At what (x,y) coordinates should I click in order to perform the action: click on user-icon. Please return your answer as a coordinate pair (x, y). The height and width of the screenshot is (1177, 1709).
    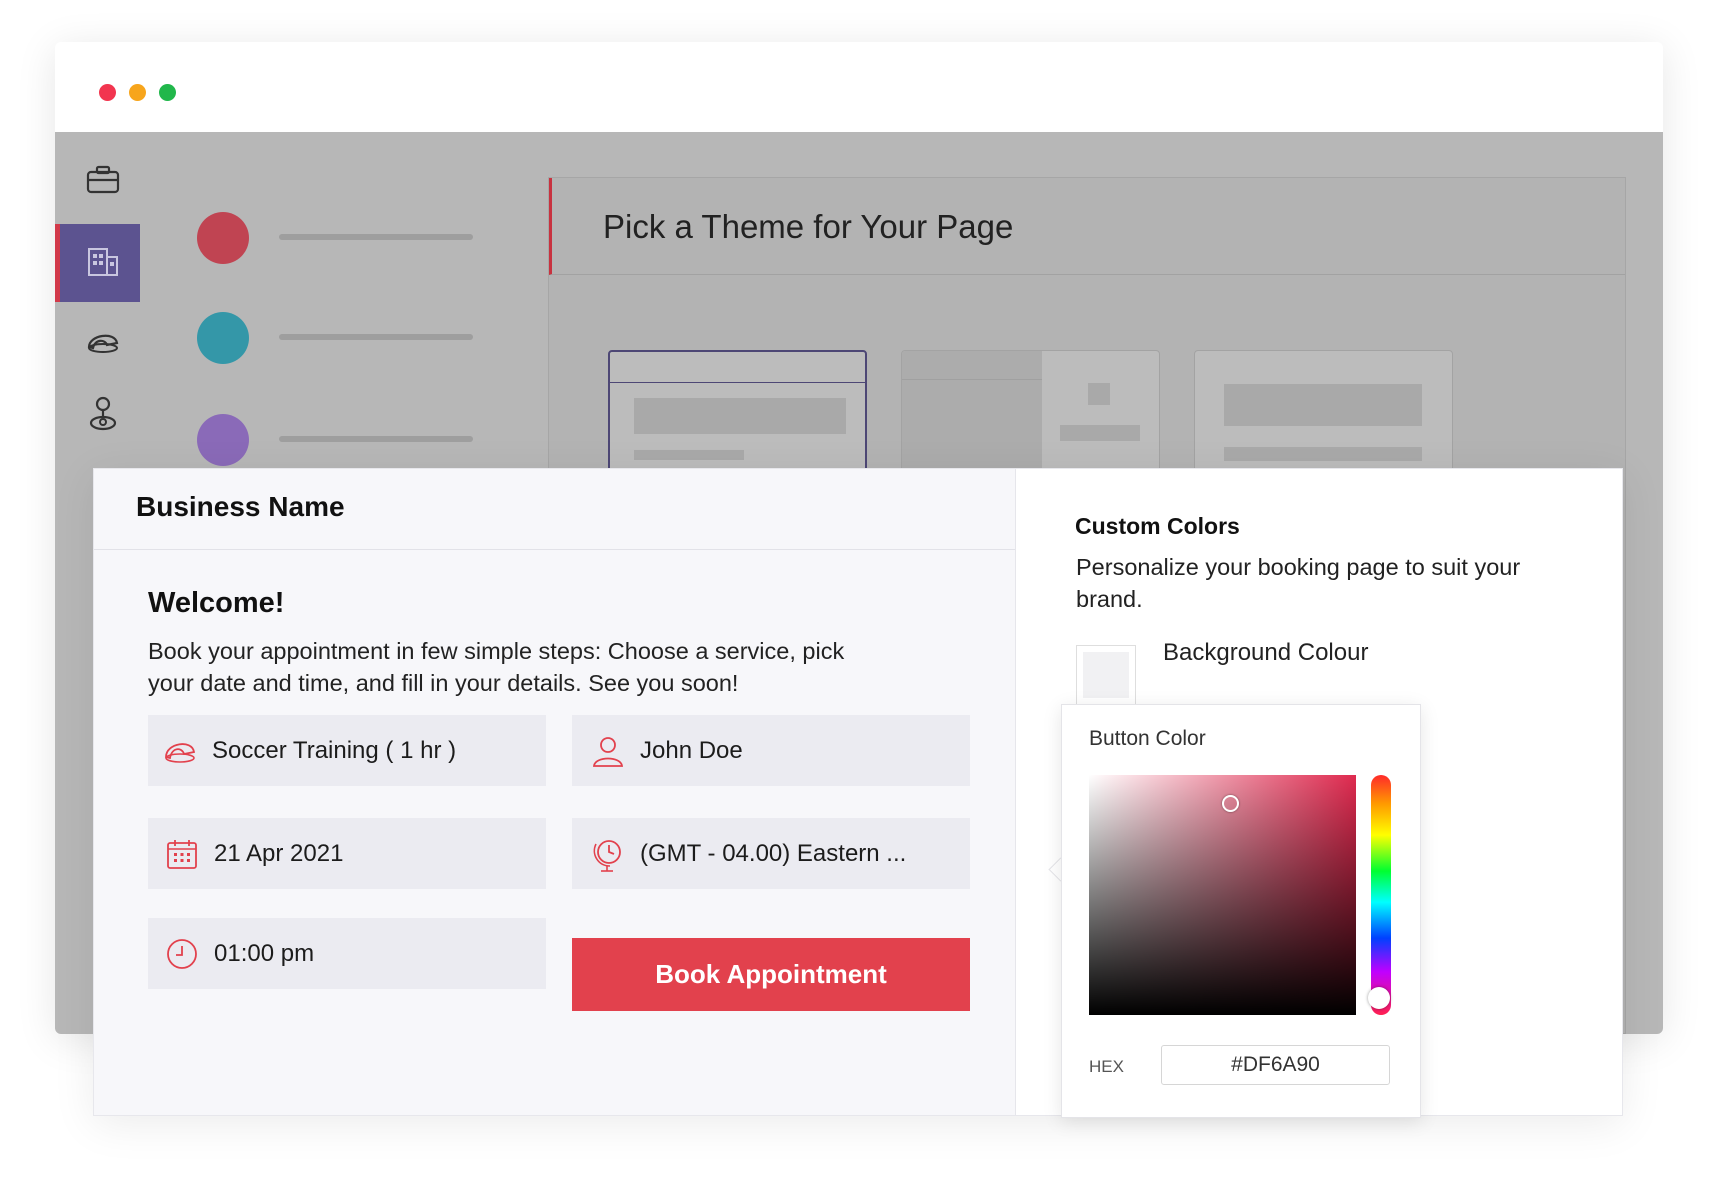
    Looking at the image, I should click on (608, 751).